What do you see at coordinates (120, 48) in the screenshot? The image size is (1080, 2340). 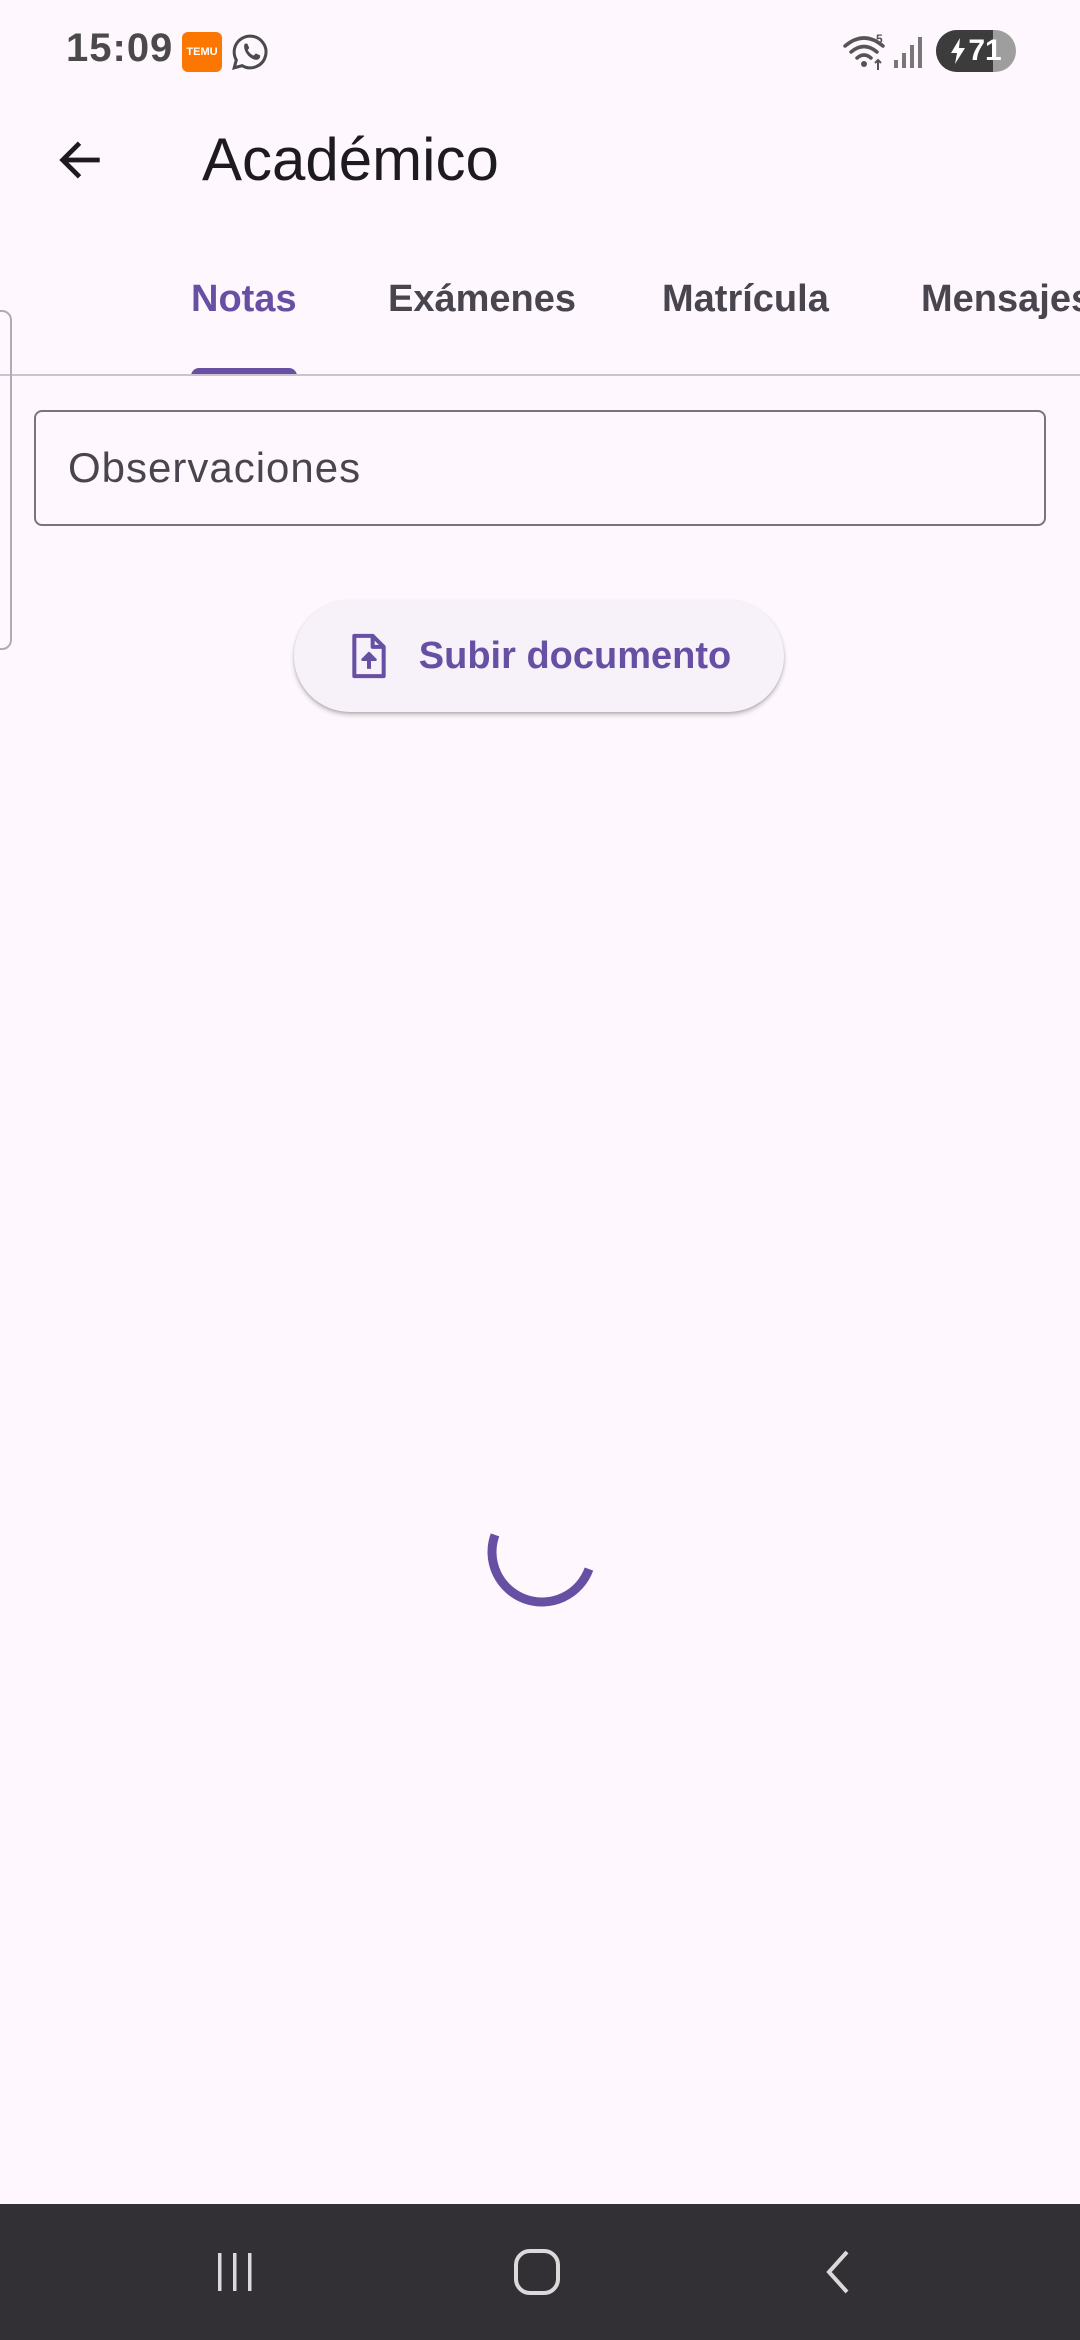 I see `status-time: 15:09` at bounding box center [120, 48].